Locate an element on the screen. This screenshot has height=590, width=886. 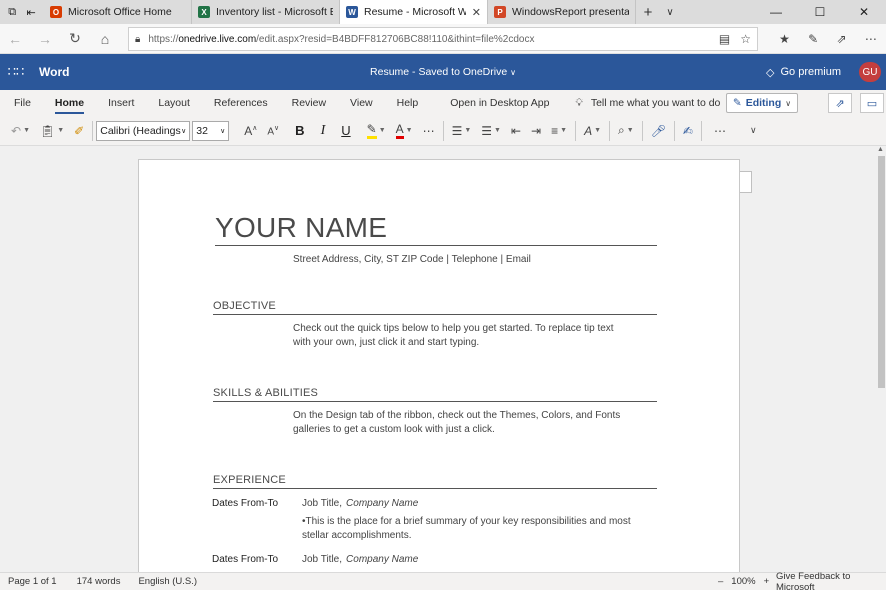
resume-name: YOUR NAME is located at coordinates (436, 229).